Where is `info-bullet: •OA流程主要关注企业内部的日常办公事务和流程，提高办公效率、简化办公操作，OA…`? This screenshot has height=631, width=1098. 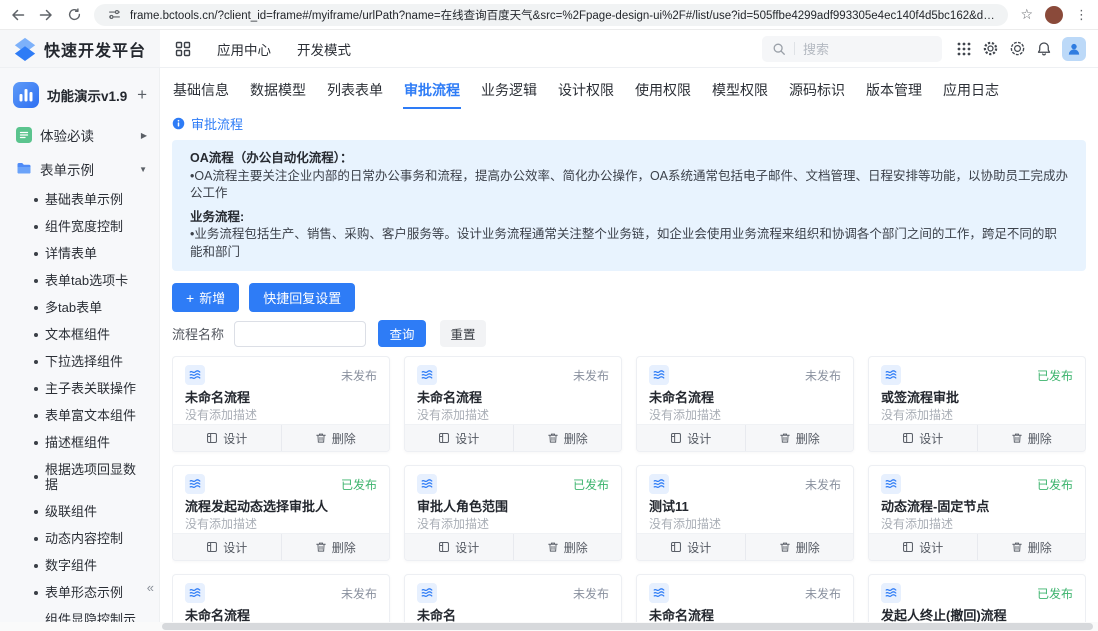 info-bullet: •OA流程主要关注企业内部的日常办公事务和流程，提高办公效率、简化办公操作，OA… is located at coordinates (629, 184).